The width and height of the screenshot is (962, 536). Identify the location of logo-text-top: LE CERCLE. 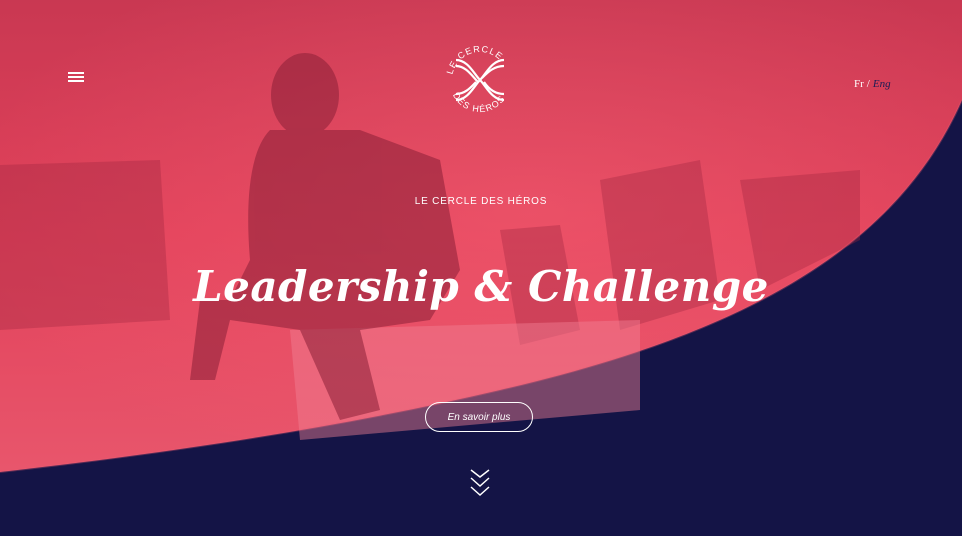
(474, 60).